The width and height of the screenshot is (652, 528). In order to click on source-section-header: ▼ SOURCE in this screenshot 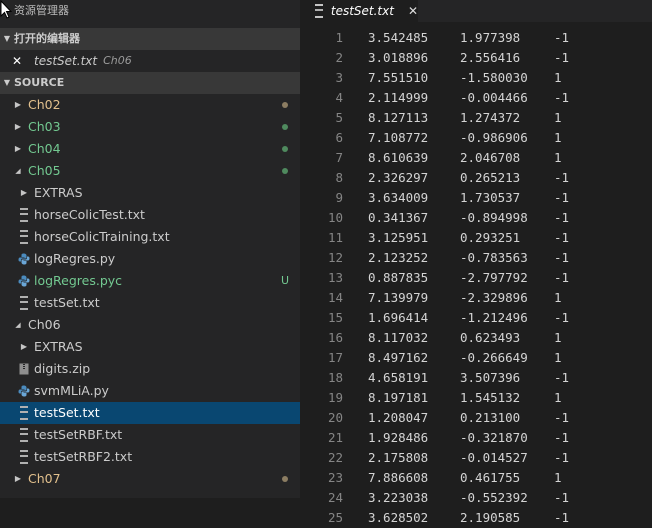, I will do `click(150, 83)`.